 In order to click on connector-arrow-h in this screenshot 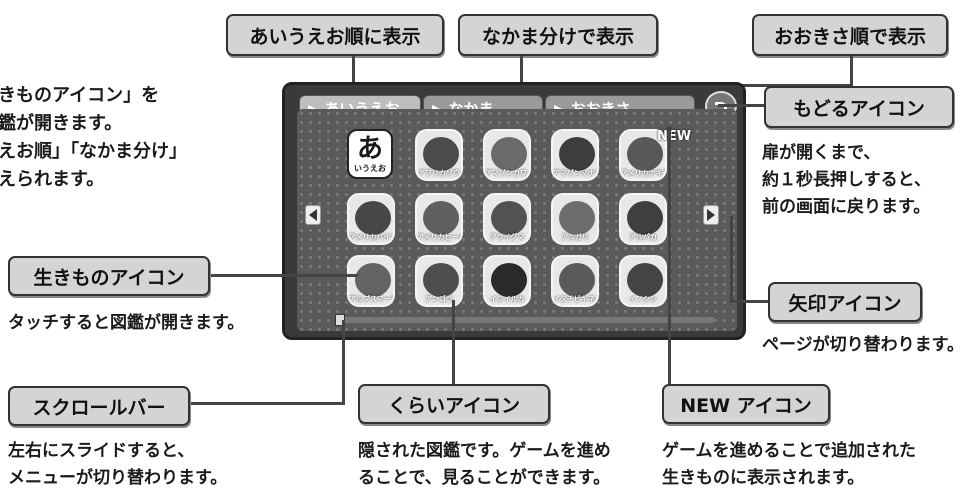, I will do `click(750, 301)`.